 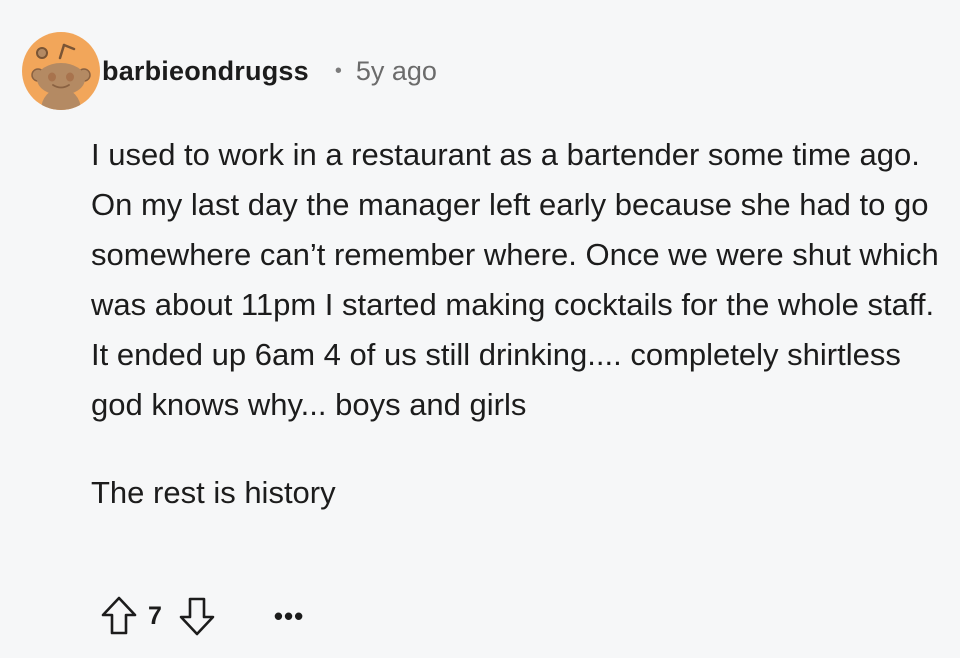 I want to click on arrow-down-outline-icon, so click(x=197, y=616).